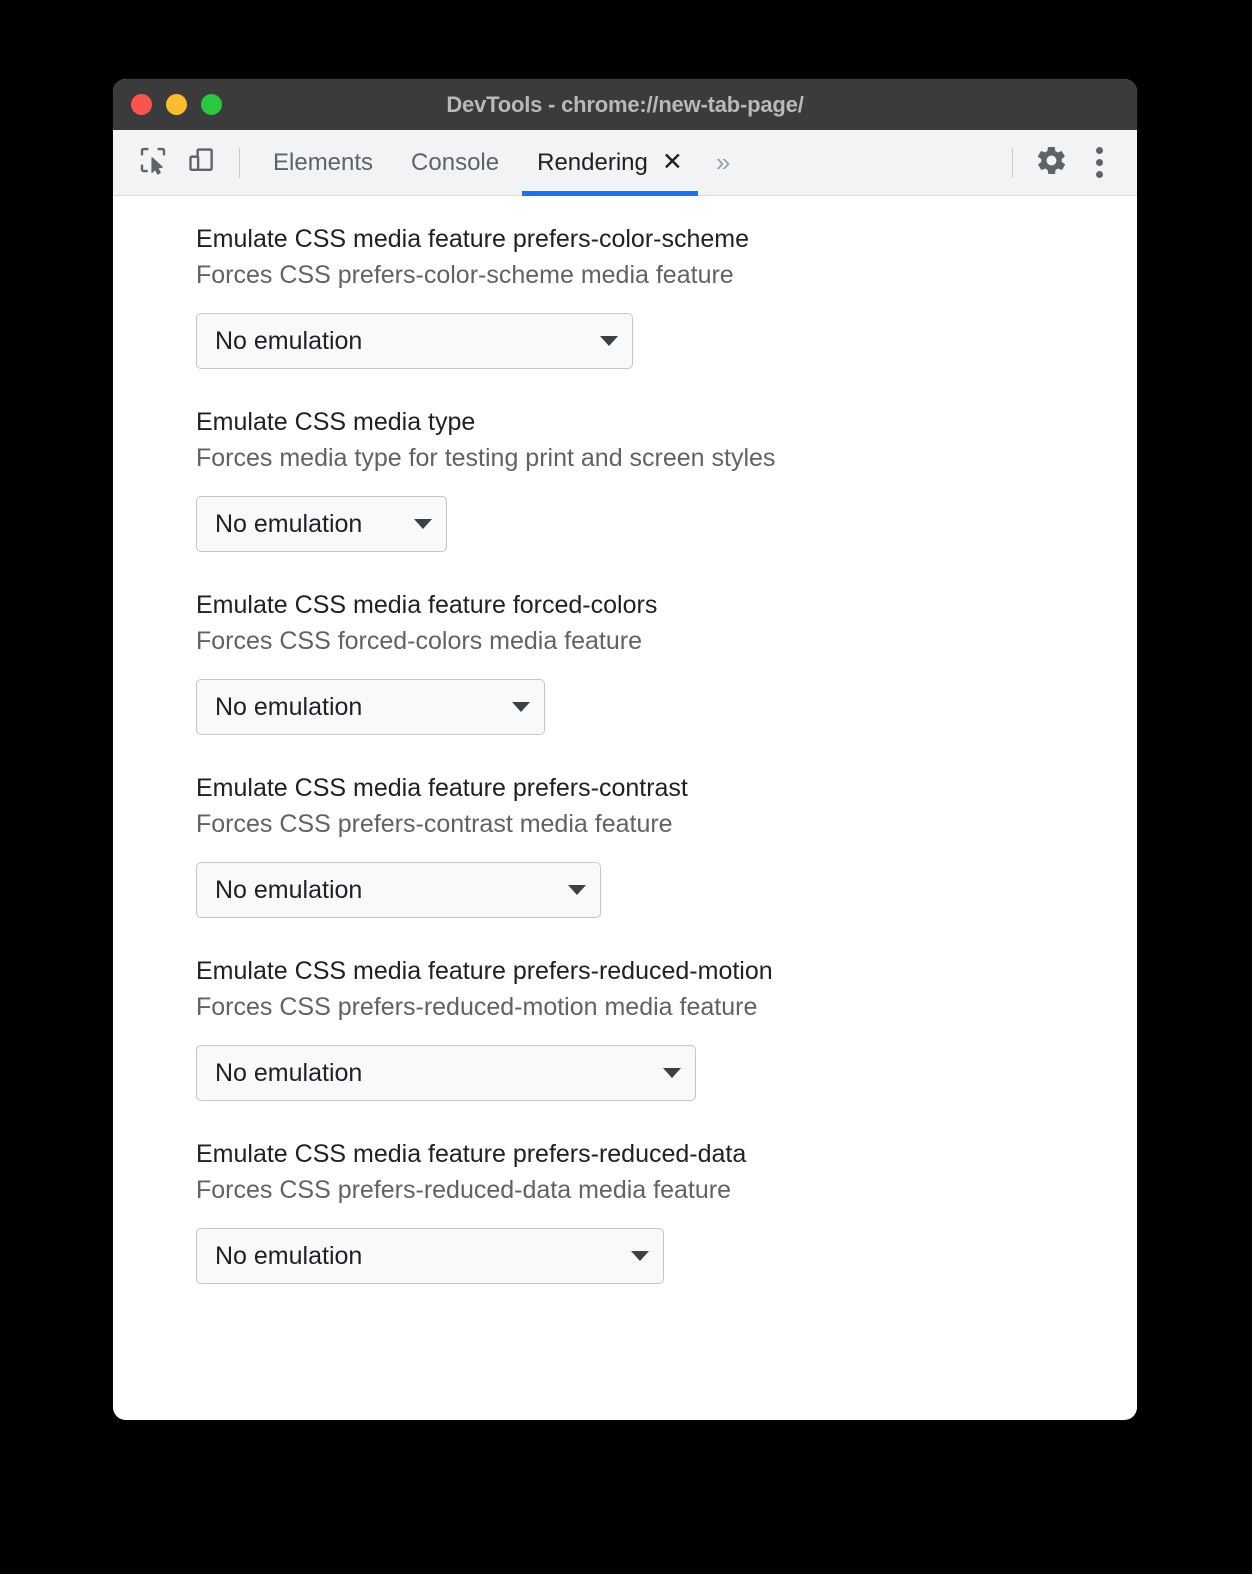  Describe the element at coordinates (427, 605) in the screenshot. I see `setting-title: Emulate CSS media feature forced-colors` at that location.